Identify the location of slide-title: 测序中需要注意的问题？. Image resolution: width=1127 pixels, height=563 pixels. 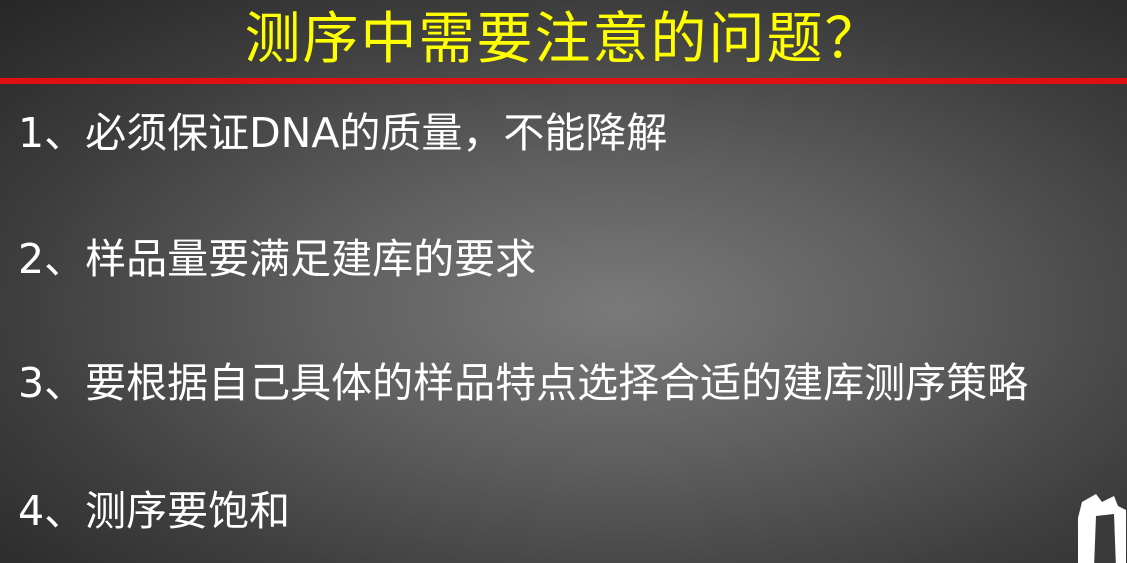
(563, 39).